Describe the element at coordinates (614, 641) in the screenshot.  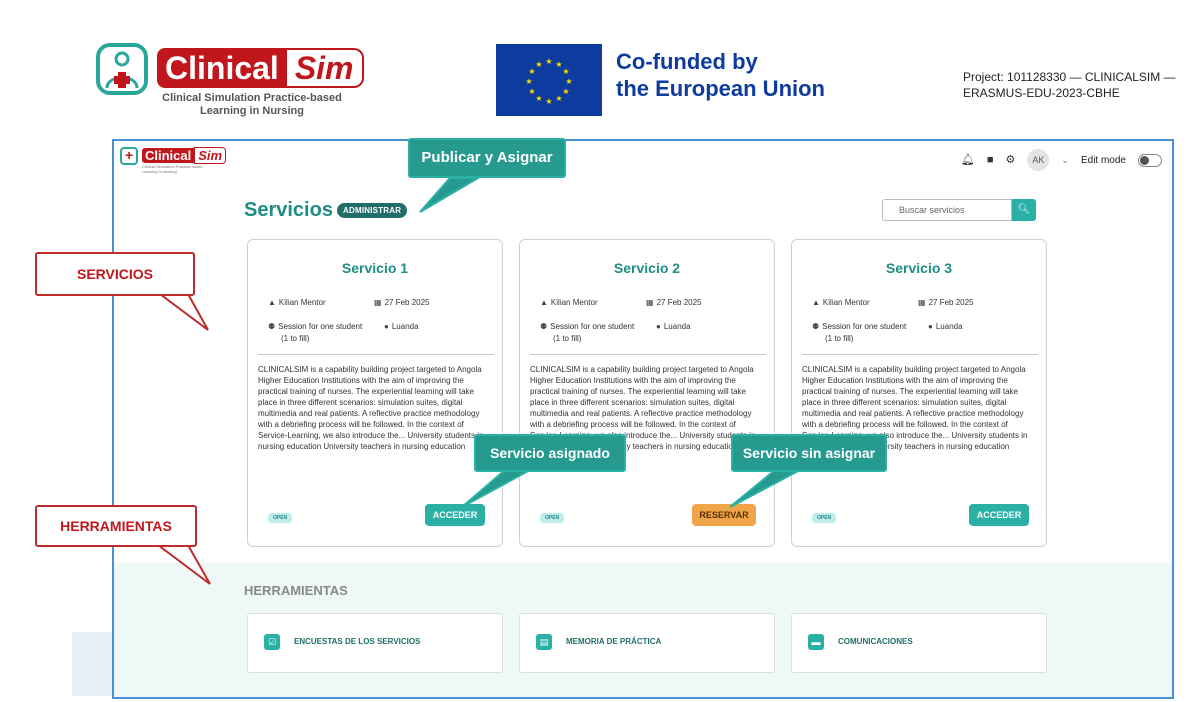
I see `tool-label: MEMORIA DE PRÁCTICA` at that location.